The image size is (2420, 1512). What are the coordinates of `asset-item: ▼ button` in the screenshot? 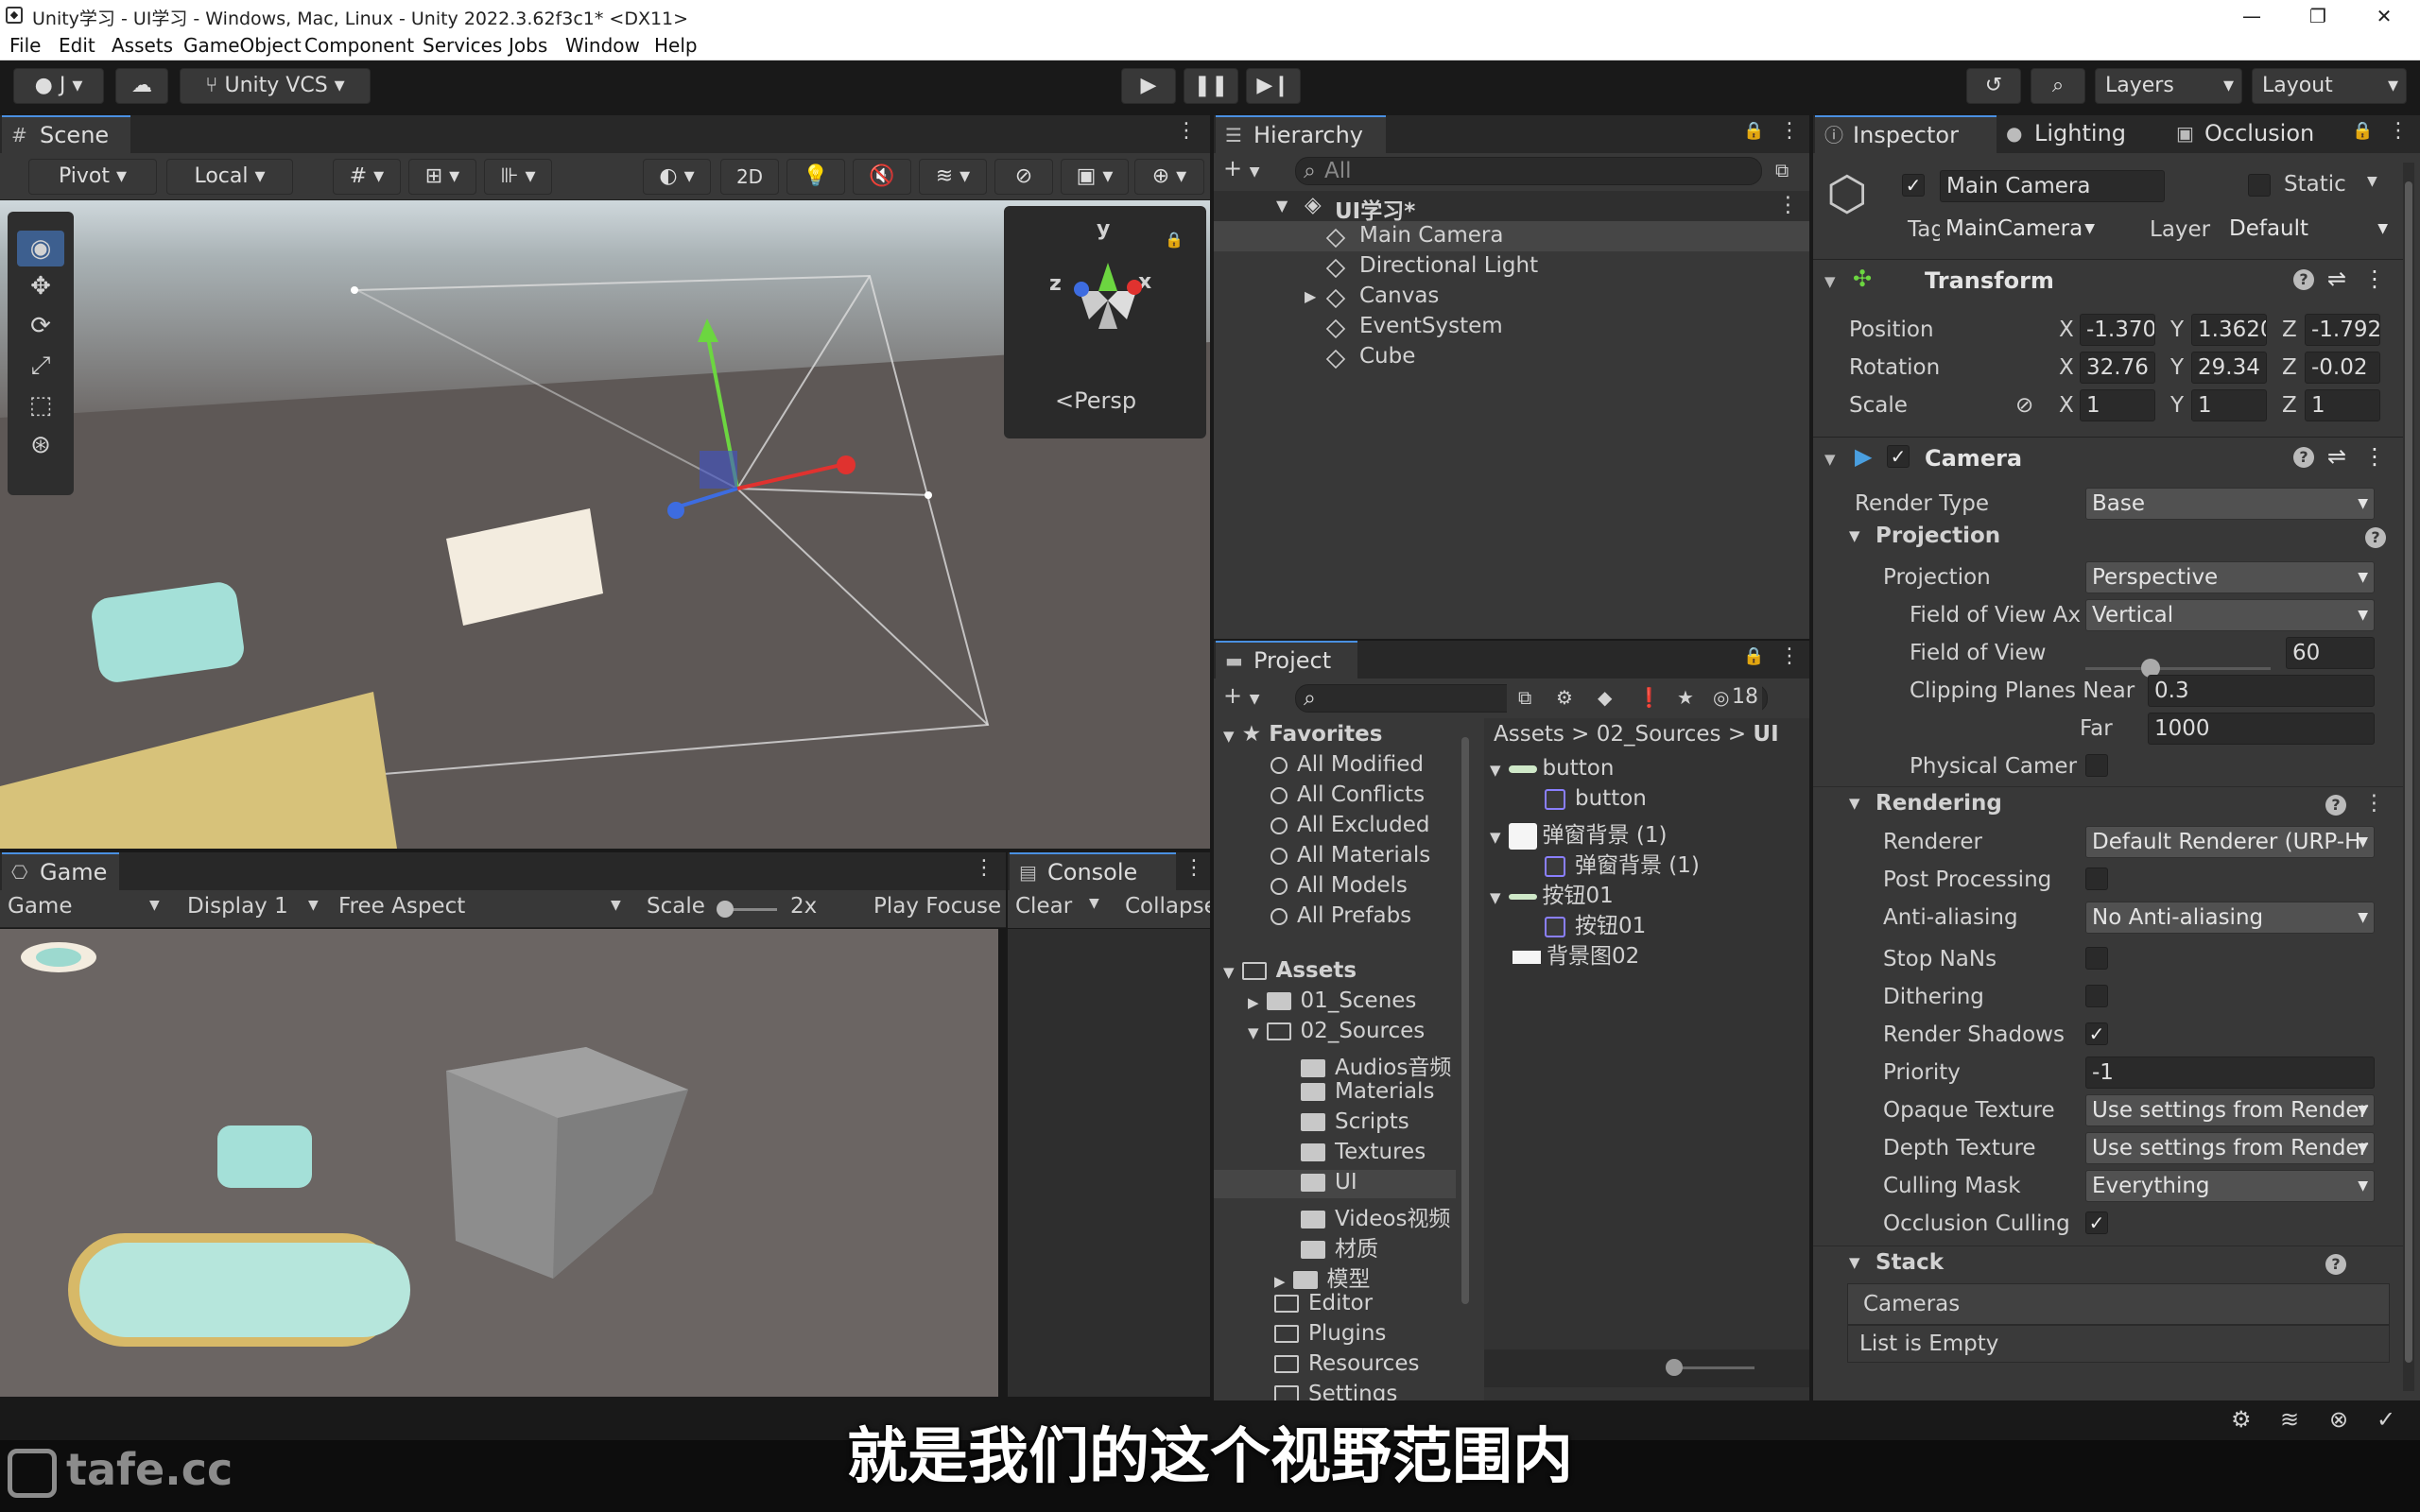 It's located at (1552, 768).